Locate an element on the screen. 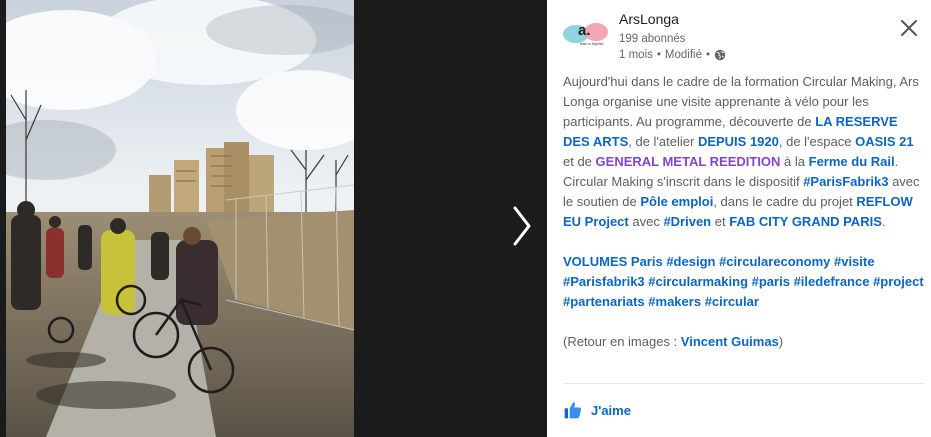  close-icon is located at coordinates (909, 28).